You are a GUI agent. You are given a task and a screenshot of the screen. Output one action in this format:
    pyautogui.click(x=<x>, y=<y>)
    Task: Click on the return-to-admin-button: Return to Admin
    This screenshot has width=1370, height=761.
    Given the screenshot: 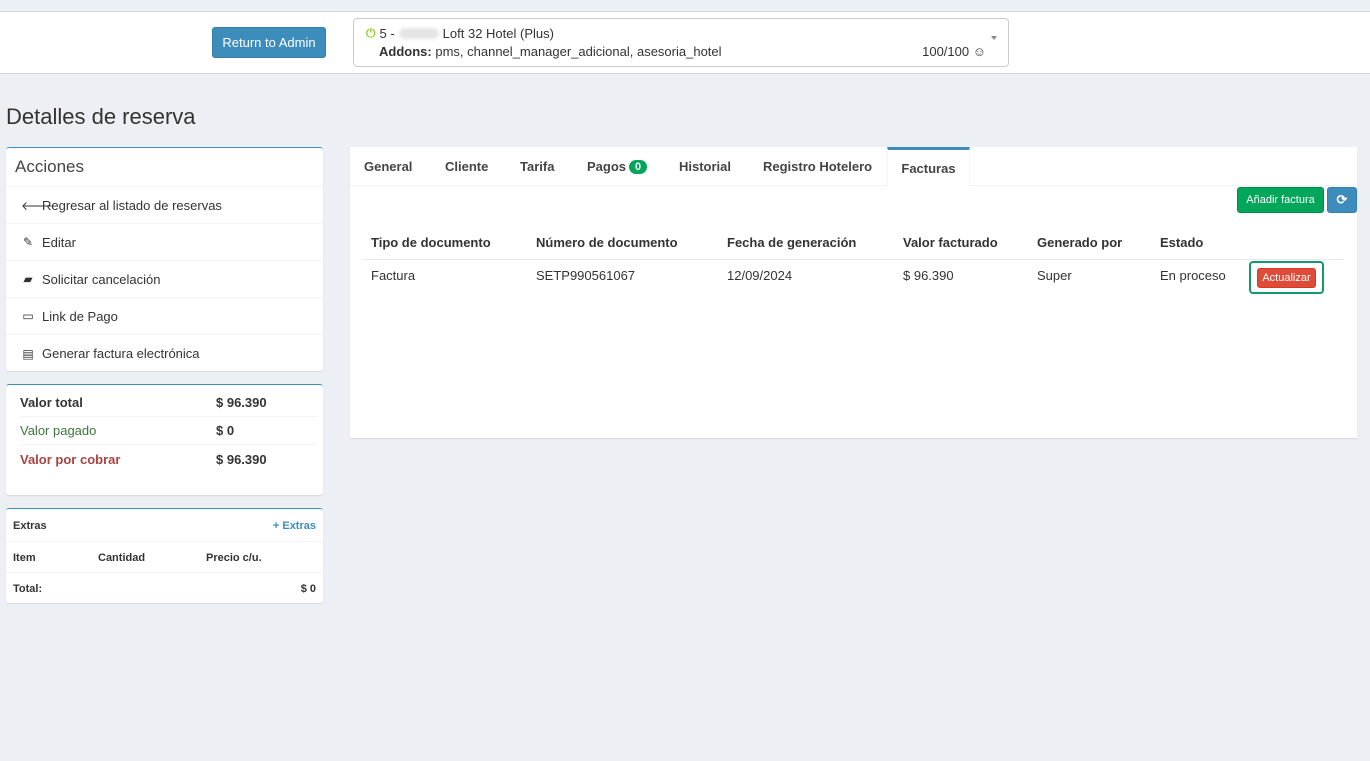 What is the action you would take?
    pyautogui.click(x=269, y=42)
    